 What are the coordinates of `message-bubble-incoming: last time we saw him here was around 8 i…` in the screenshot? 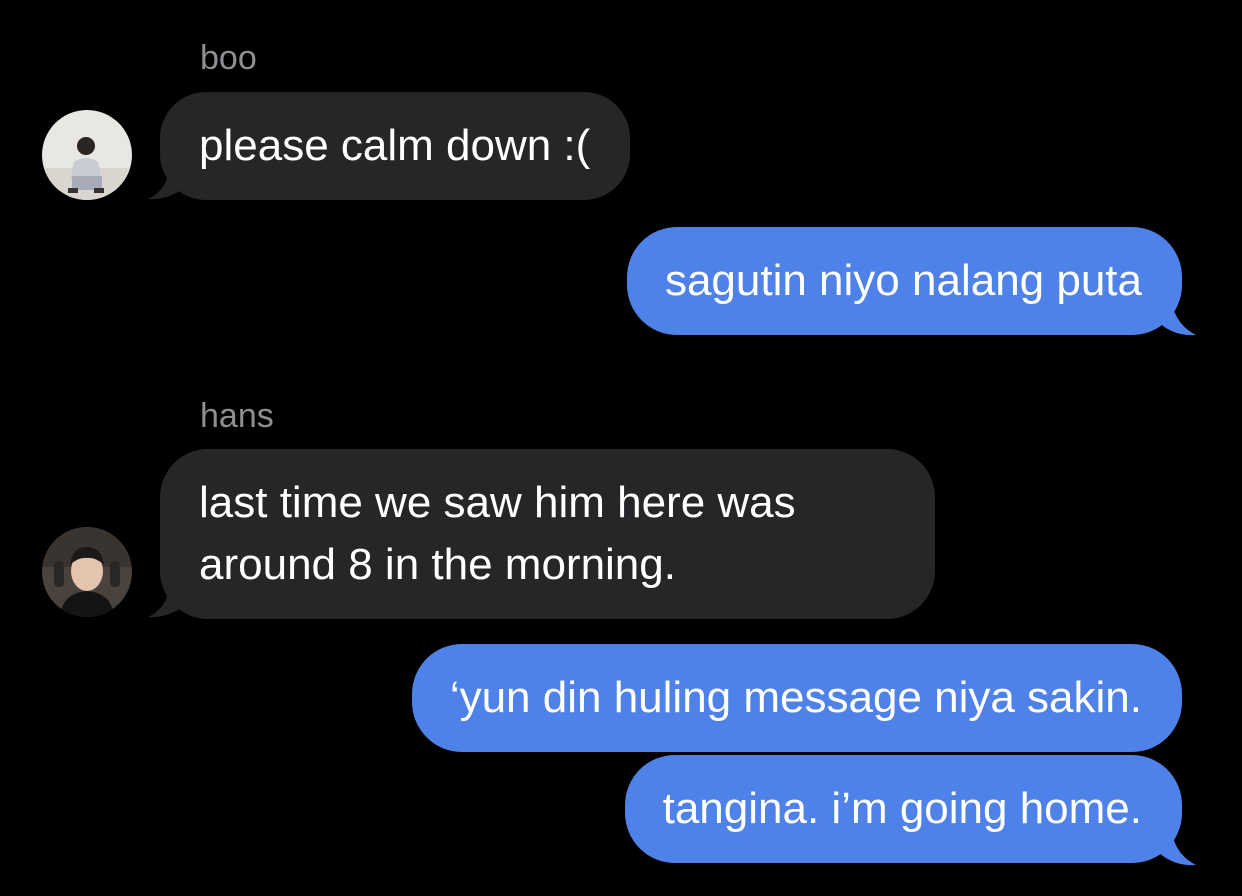 It's located at (547, 534).